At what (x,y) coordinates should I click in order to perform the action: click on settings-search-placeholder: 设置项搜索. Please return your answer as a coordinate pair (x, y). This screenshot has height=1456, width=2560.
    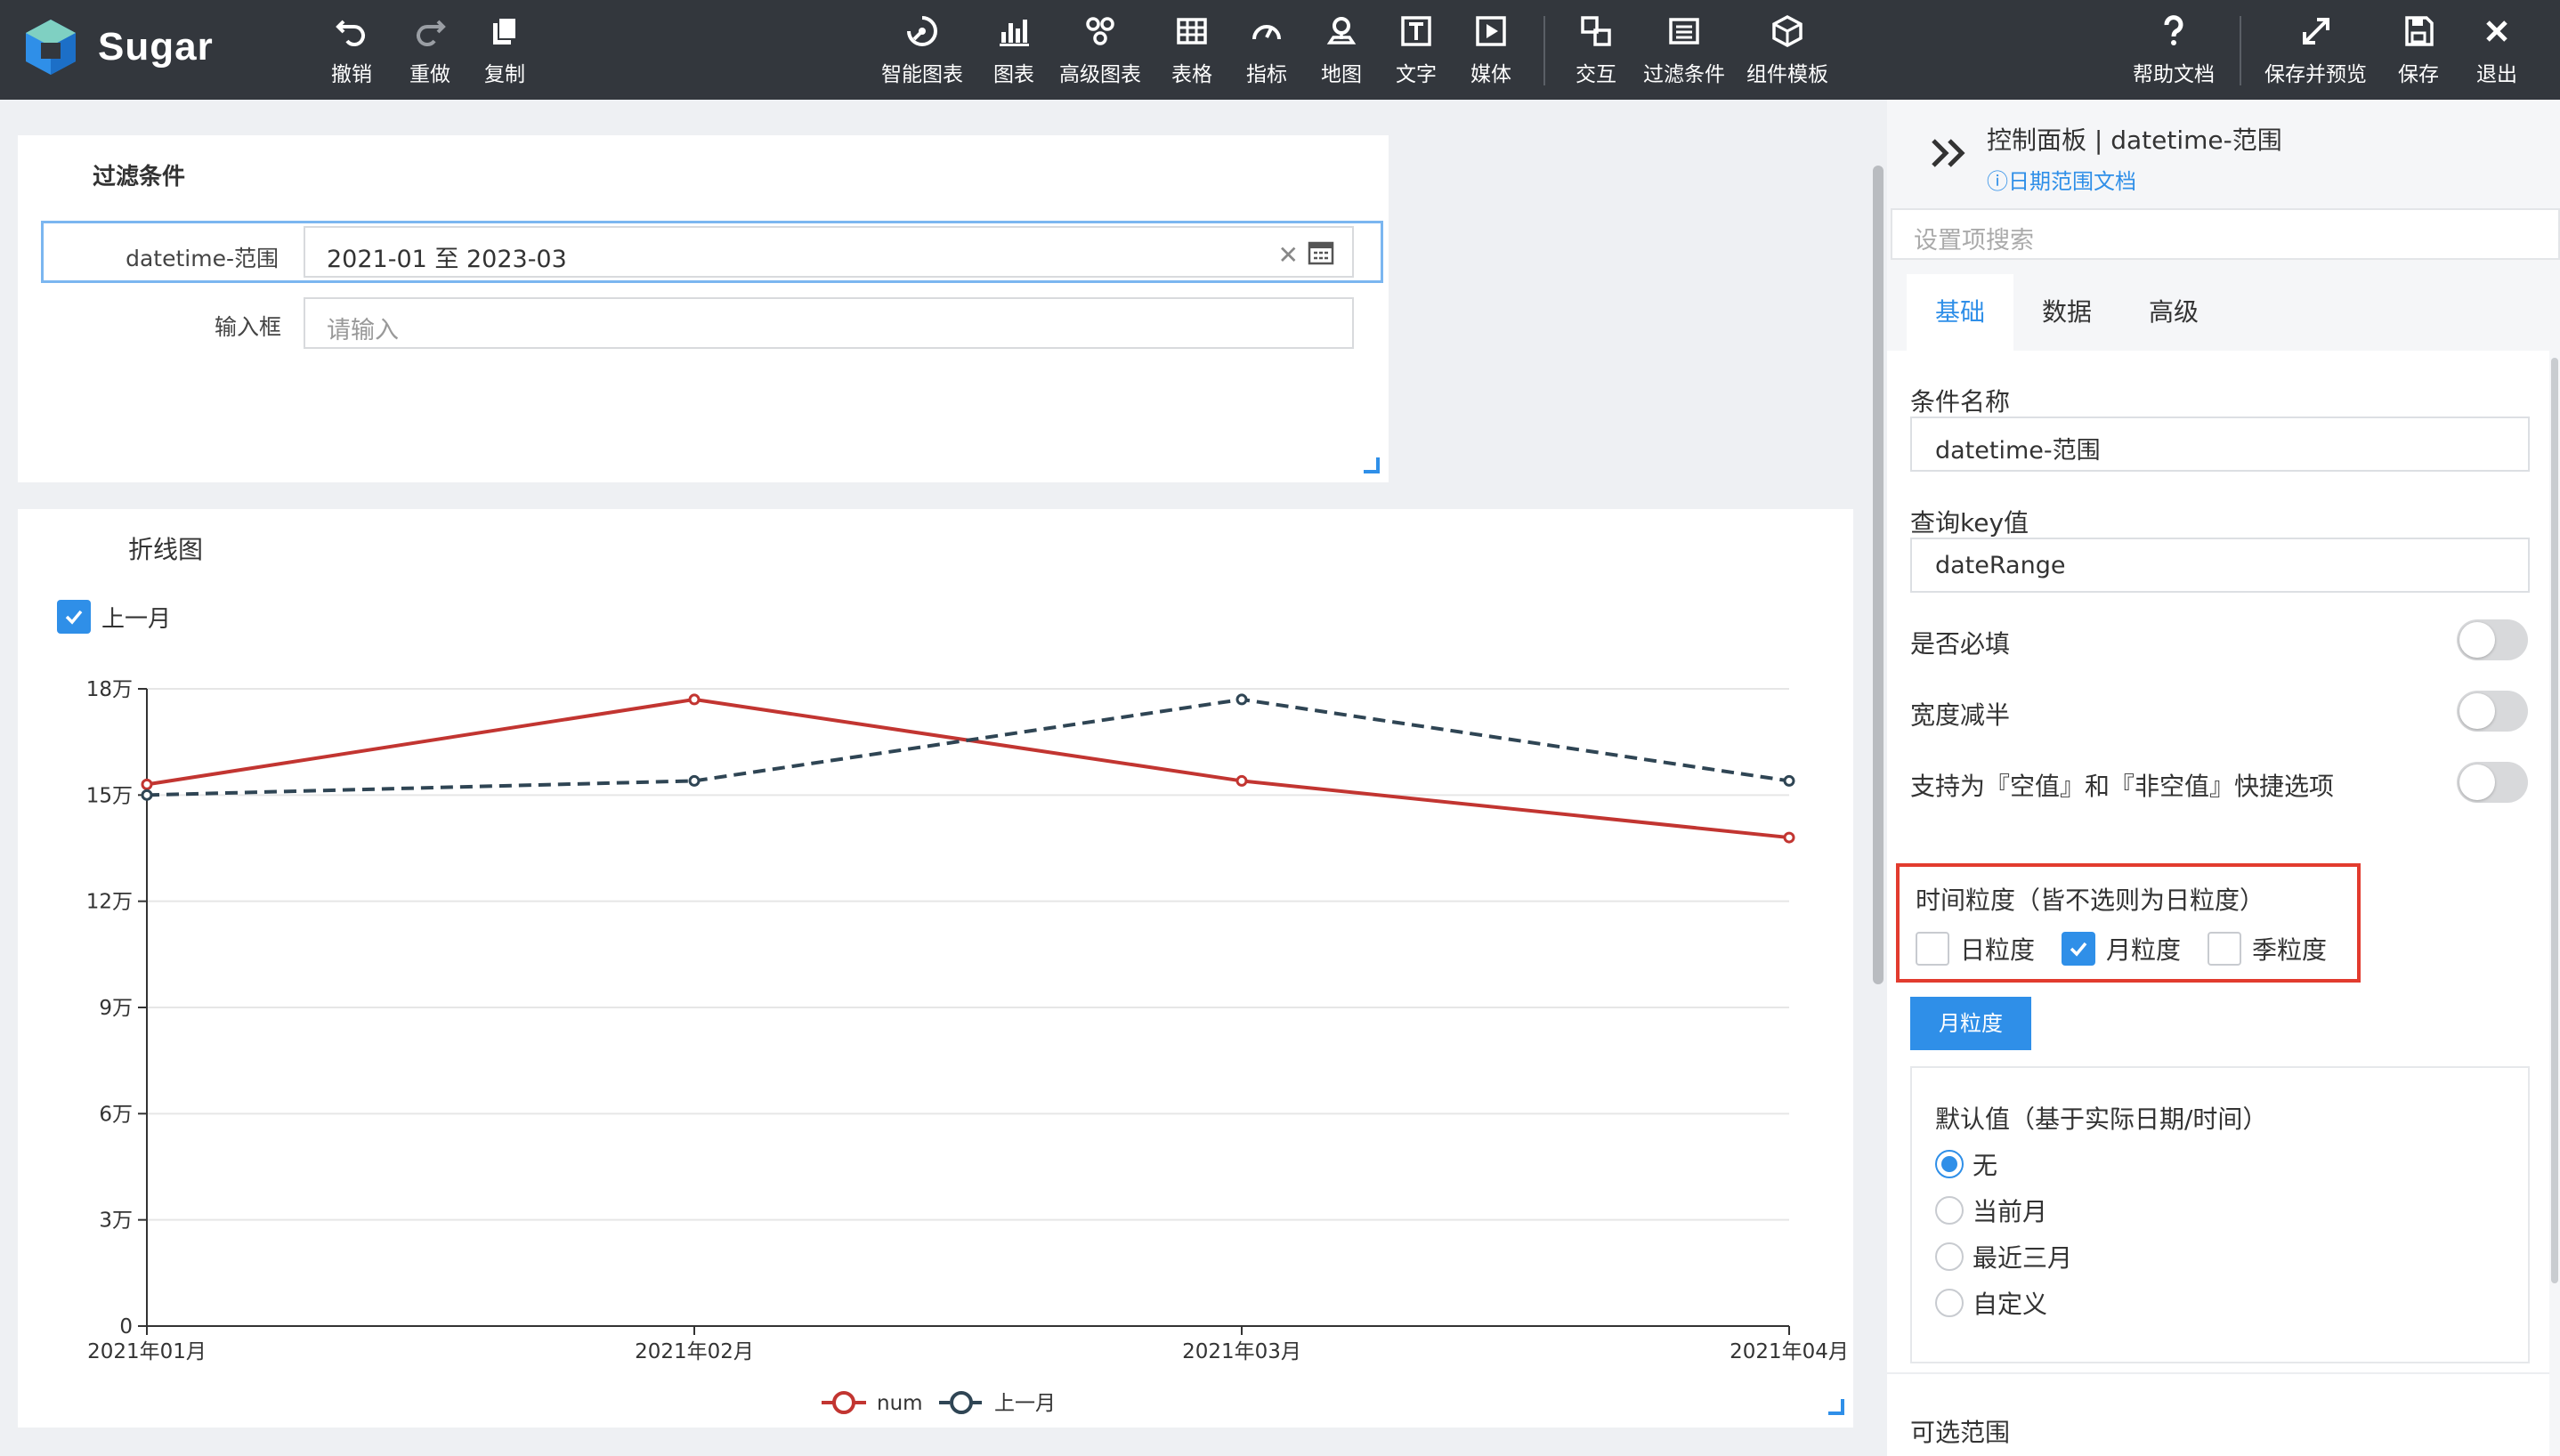
    Looking at the image, I should click on (1974, 241).